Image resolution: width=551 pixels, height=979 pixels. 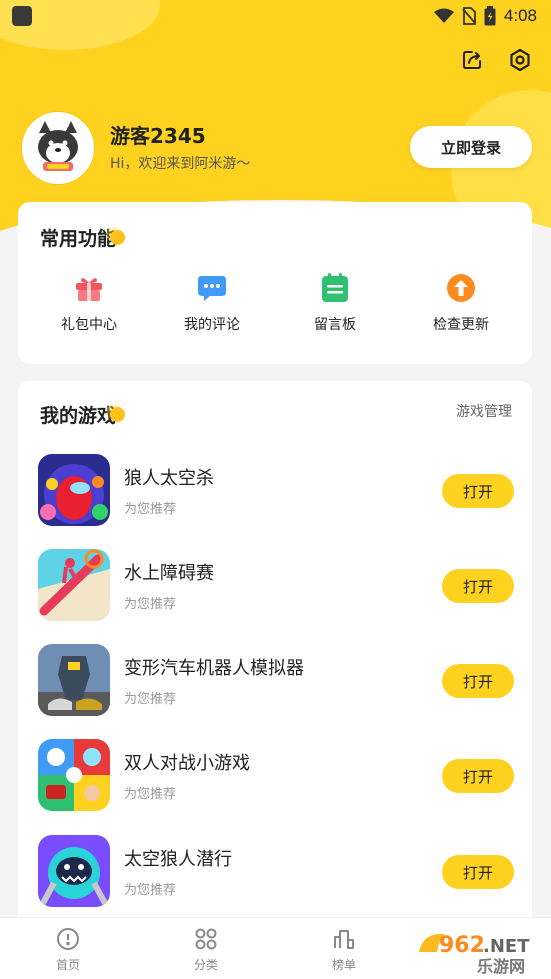 I want to click on nav-home: 首页, so click(x=68, y=949).